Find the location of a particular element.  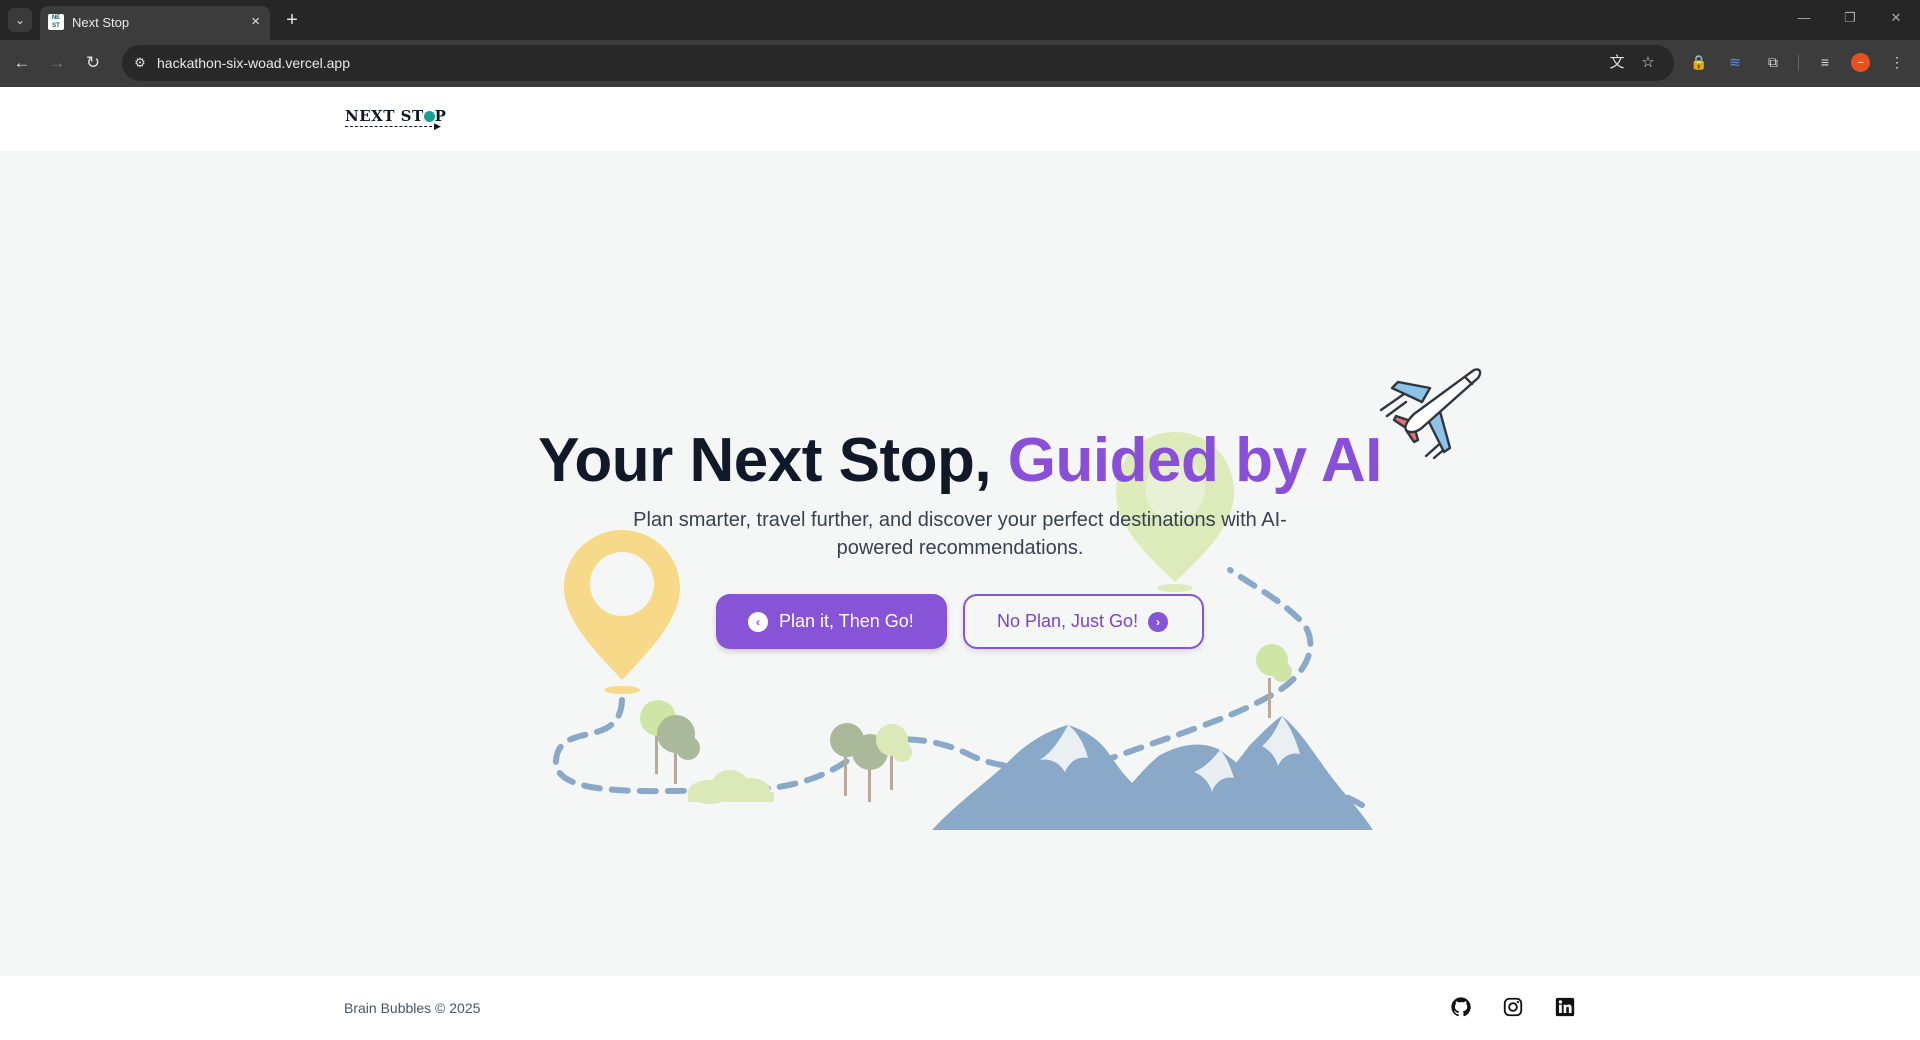

address-bar: ⚙ hackathon-six-woad.vercel.app 文 ☆ is located at coordinates (898, 63).